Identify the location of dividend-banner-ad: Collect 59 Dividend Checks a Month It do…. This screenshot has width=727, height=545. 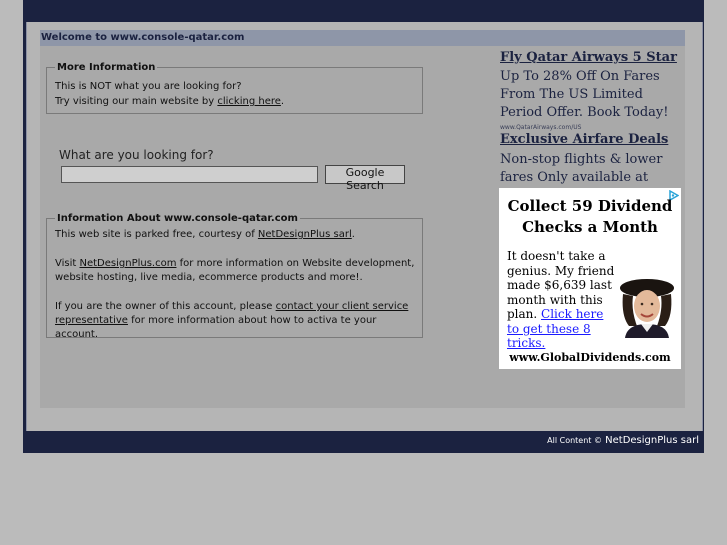
(590, 278).